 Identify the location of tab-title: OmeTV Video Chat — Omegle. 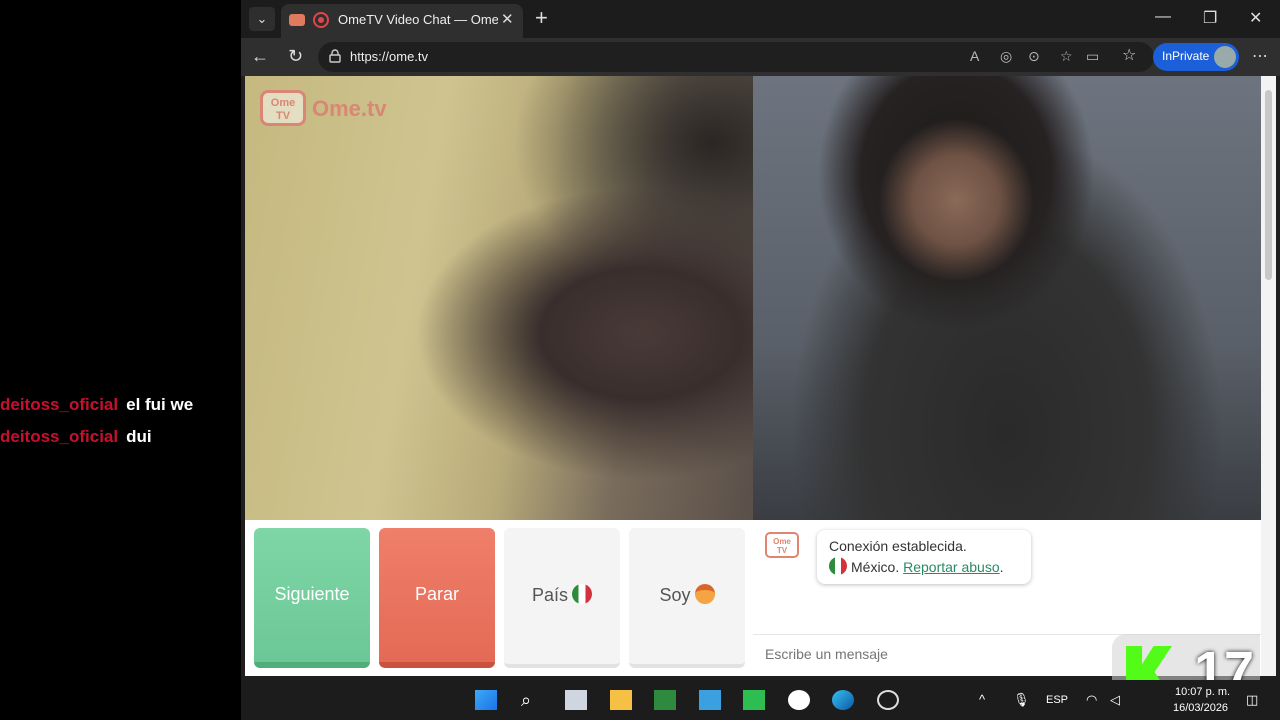
(418, 19).